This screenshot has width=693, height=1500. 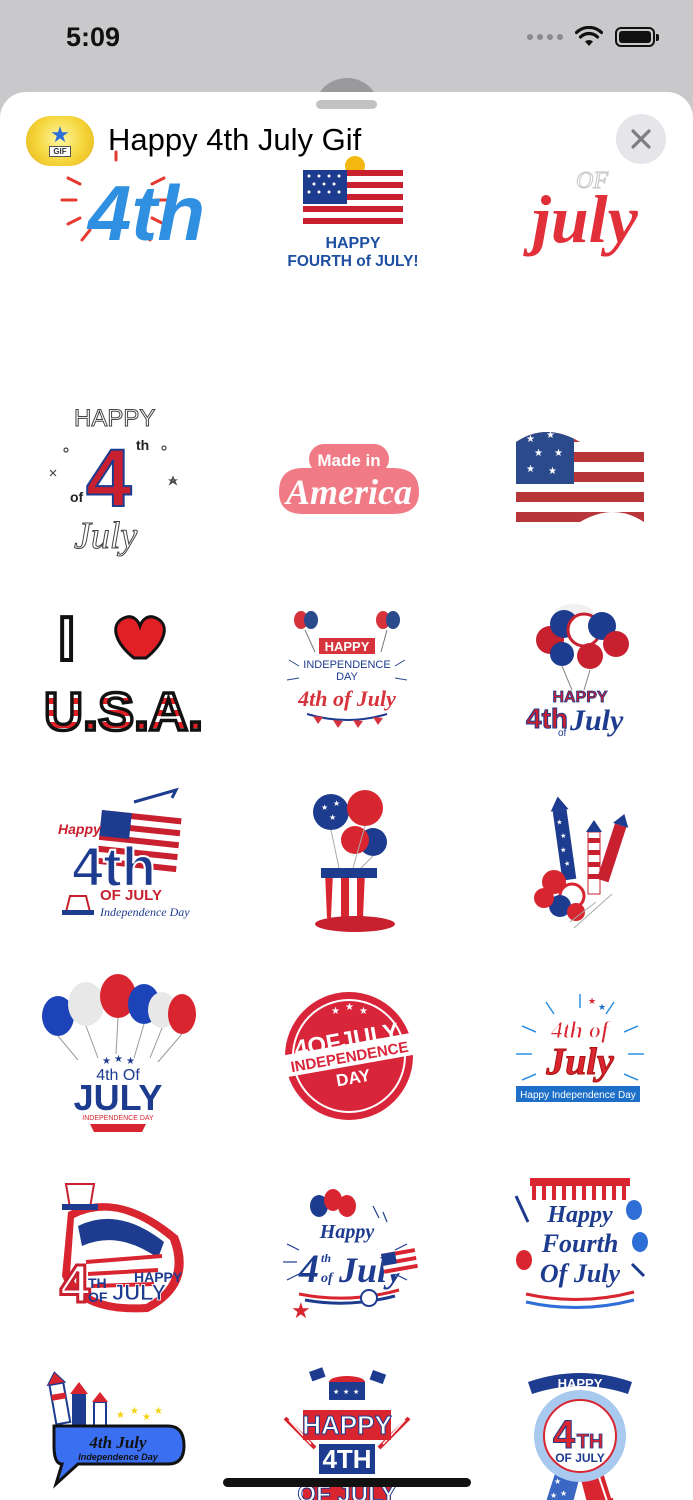 I want to click on sticker-4th-happy-july-hat: 4 TH OF HAPPY JULY, so click(x=116, y=1244).